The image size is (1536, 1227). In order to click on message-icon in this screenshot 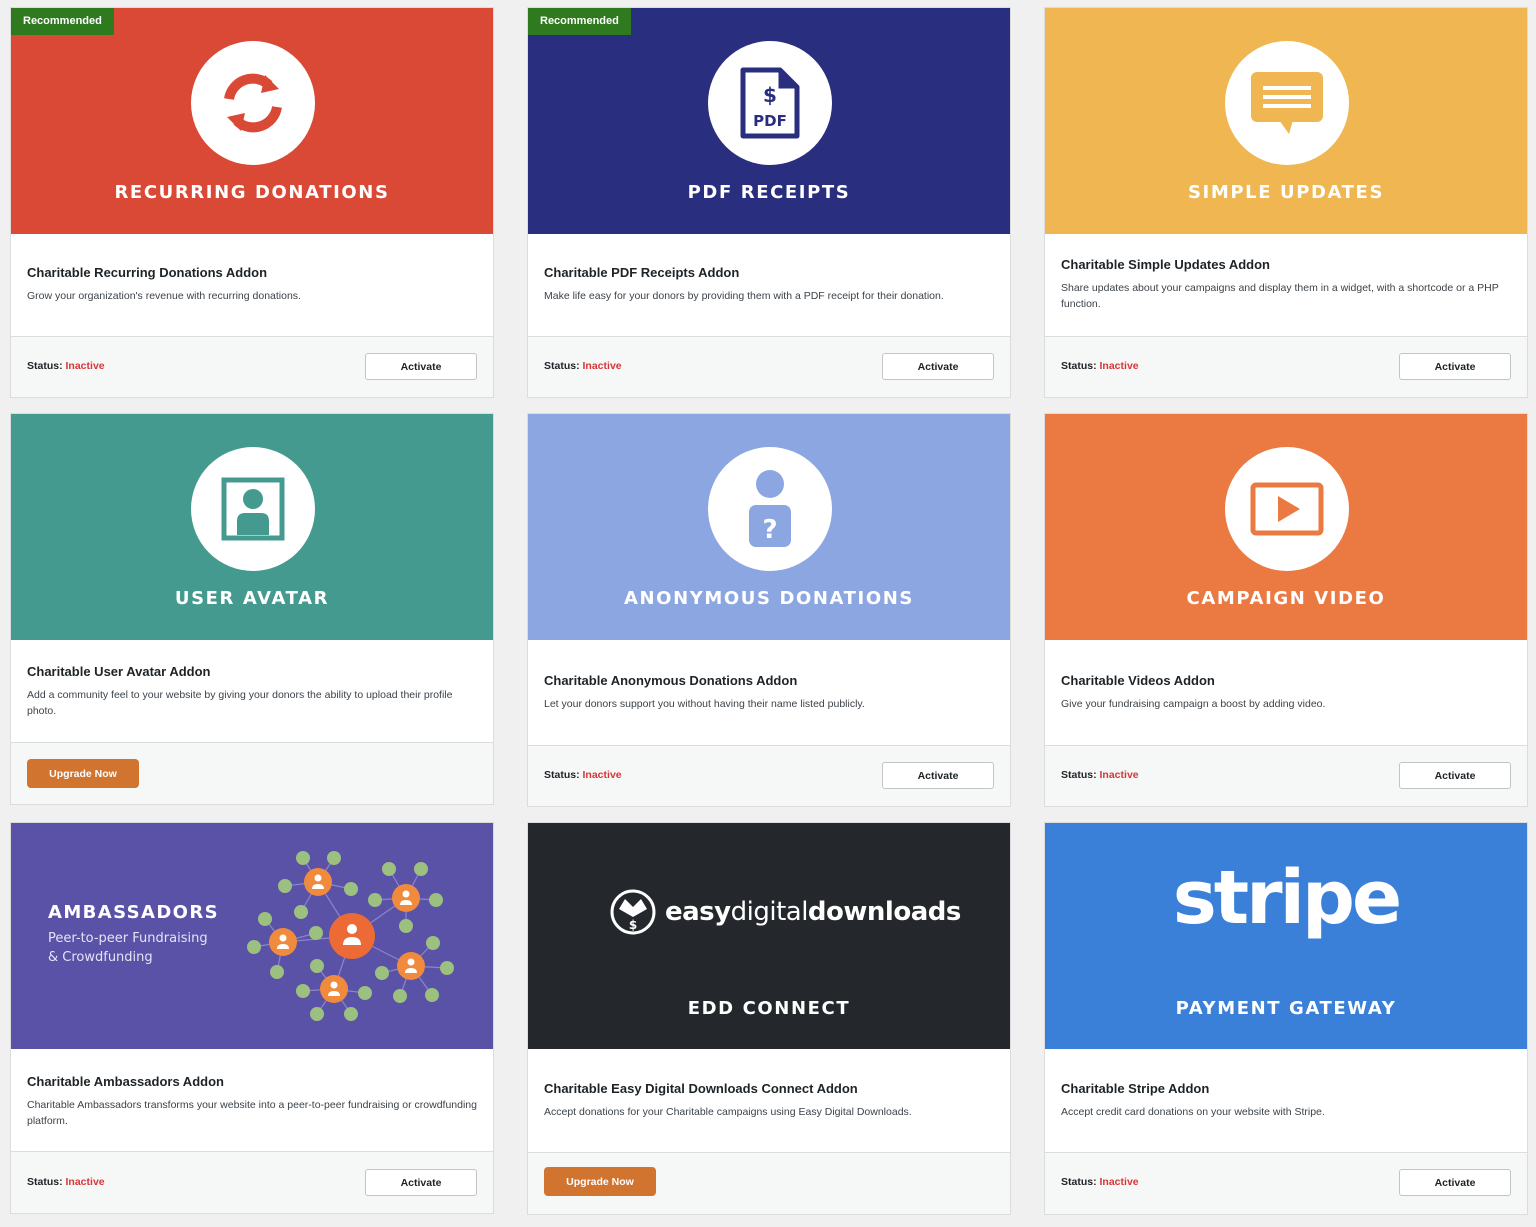, I will do `click(1287, 103)`.